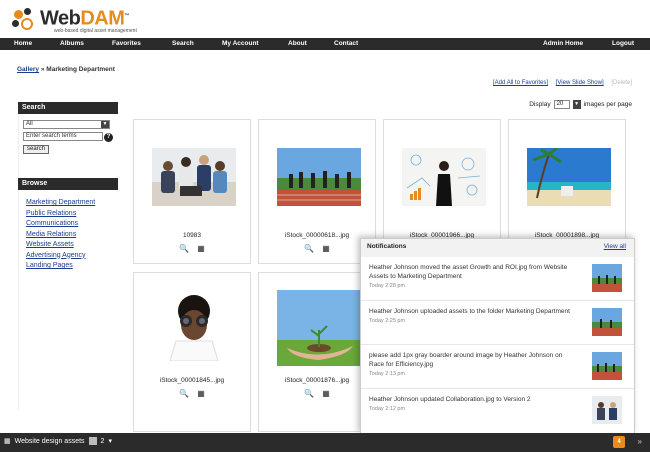  I want to click on browse-item-media-relations: Media Relations, so click(68, 235).